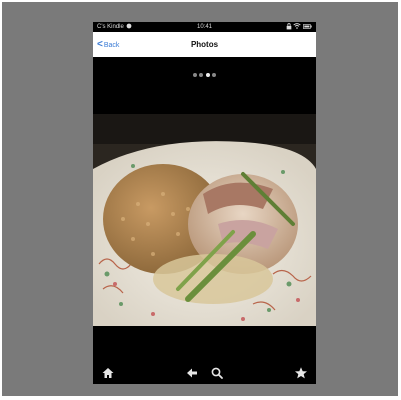 The width and height of the screenshot is (401, 400). What do you see at coordinates (108, 373) in the screenshot?
I see `home-icon` at bounding box center [108, 373].